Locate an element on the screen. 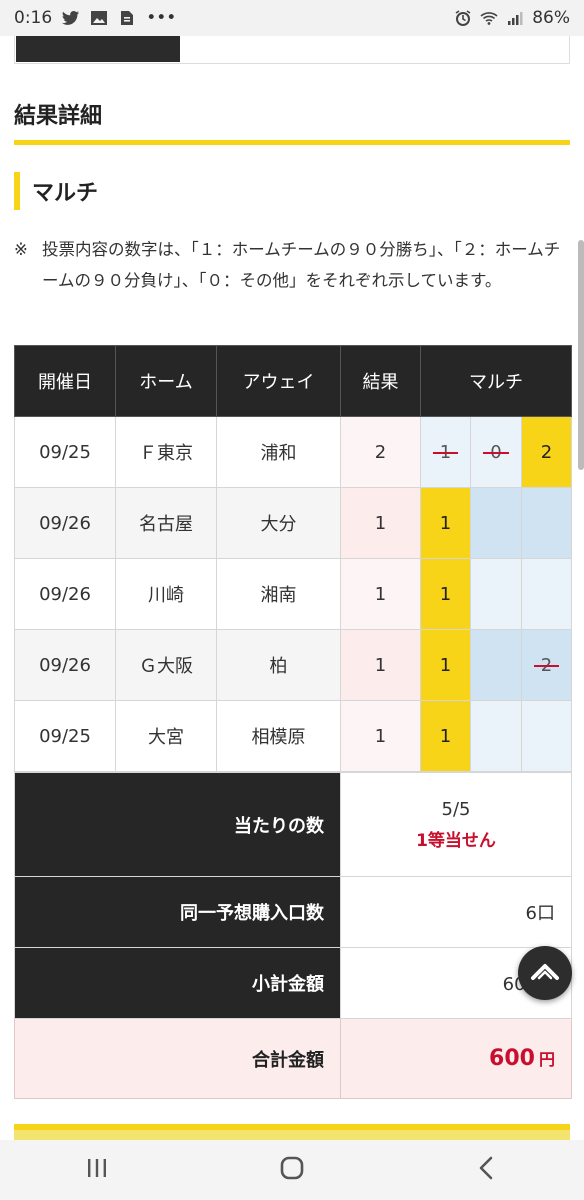 Image resolution: width=584 pixels, height=1200 pixels. section-underline is located at coordinates (292, 142).